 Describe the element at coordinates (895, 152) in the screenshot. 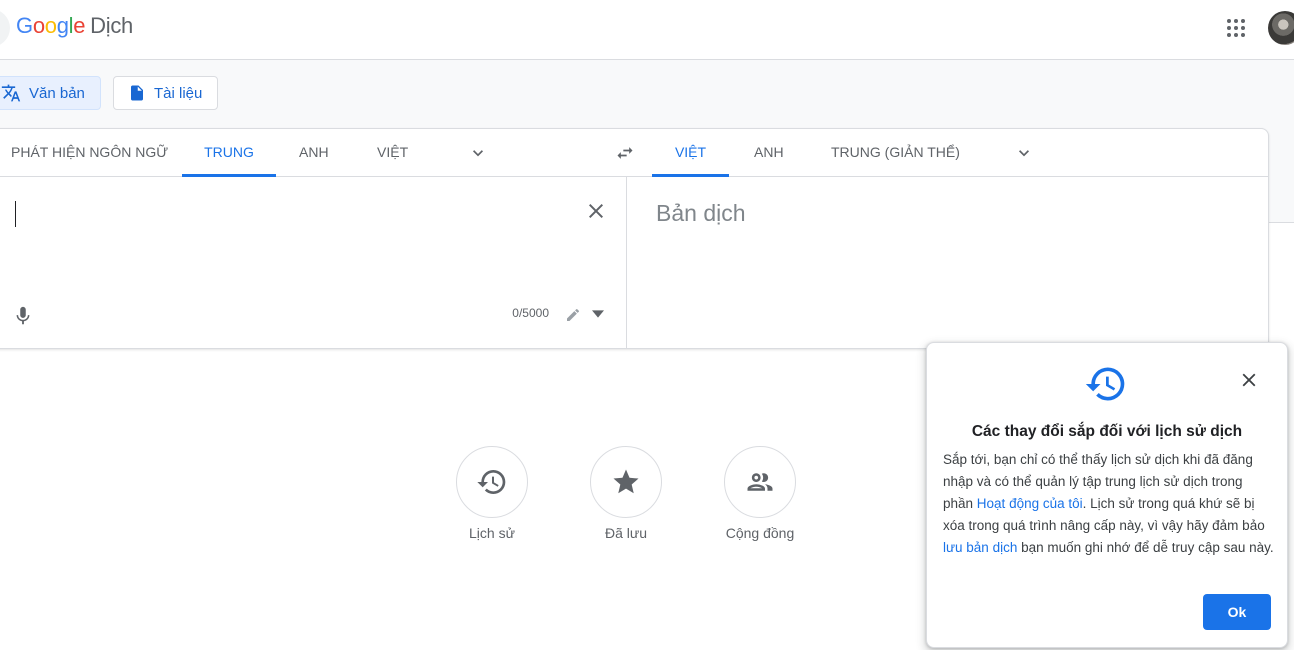

I see `tab-target-chinese-simplified: TRUNG (GIẢN THỂ)` at that location.